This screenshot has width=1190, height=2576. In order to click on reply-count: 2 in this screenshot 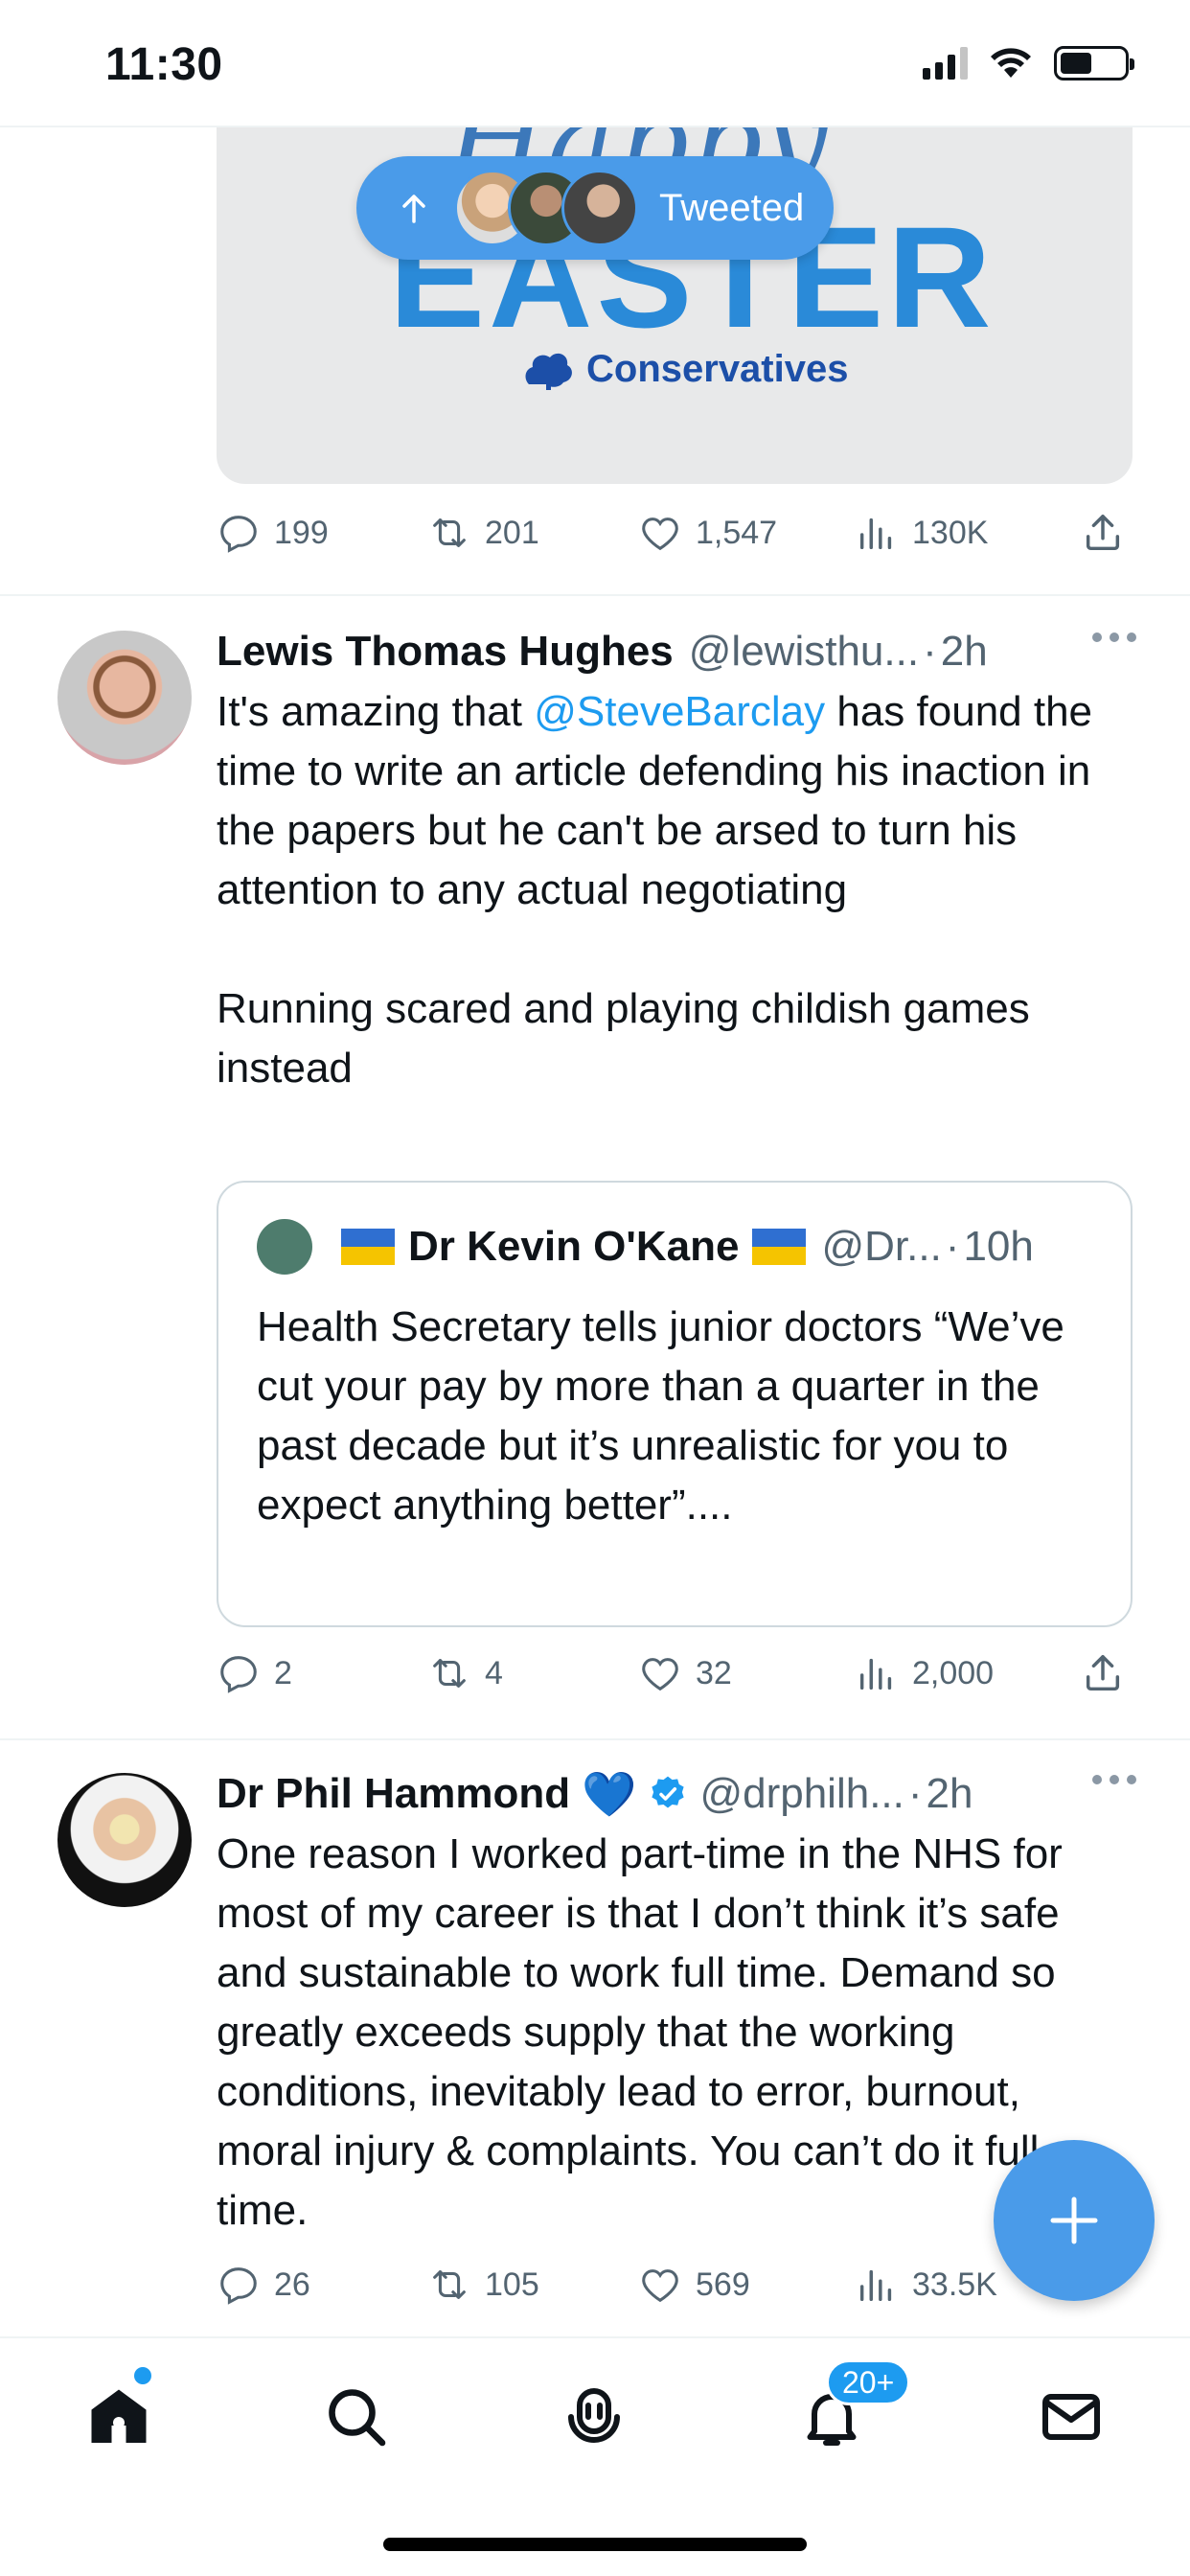, I will do `click(283, 1672)`.